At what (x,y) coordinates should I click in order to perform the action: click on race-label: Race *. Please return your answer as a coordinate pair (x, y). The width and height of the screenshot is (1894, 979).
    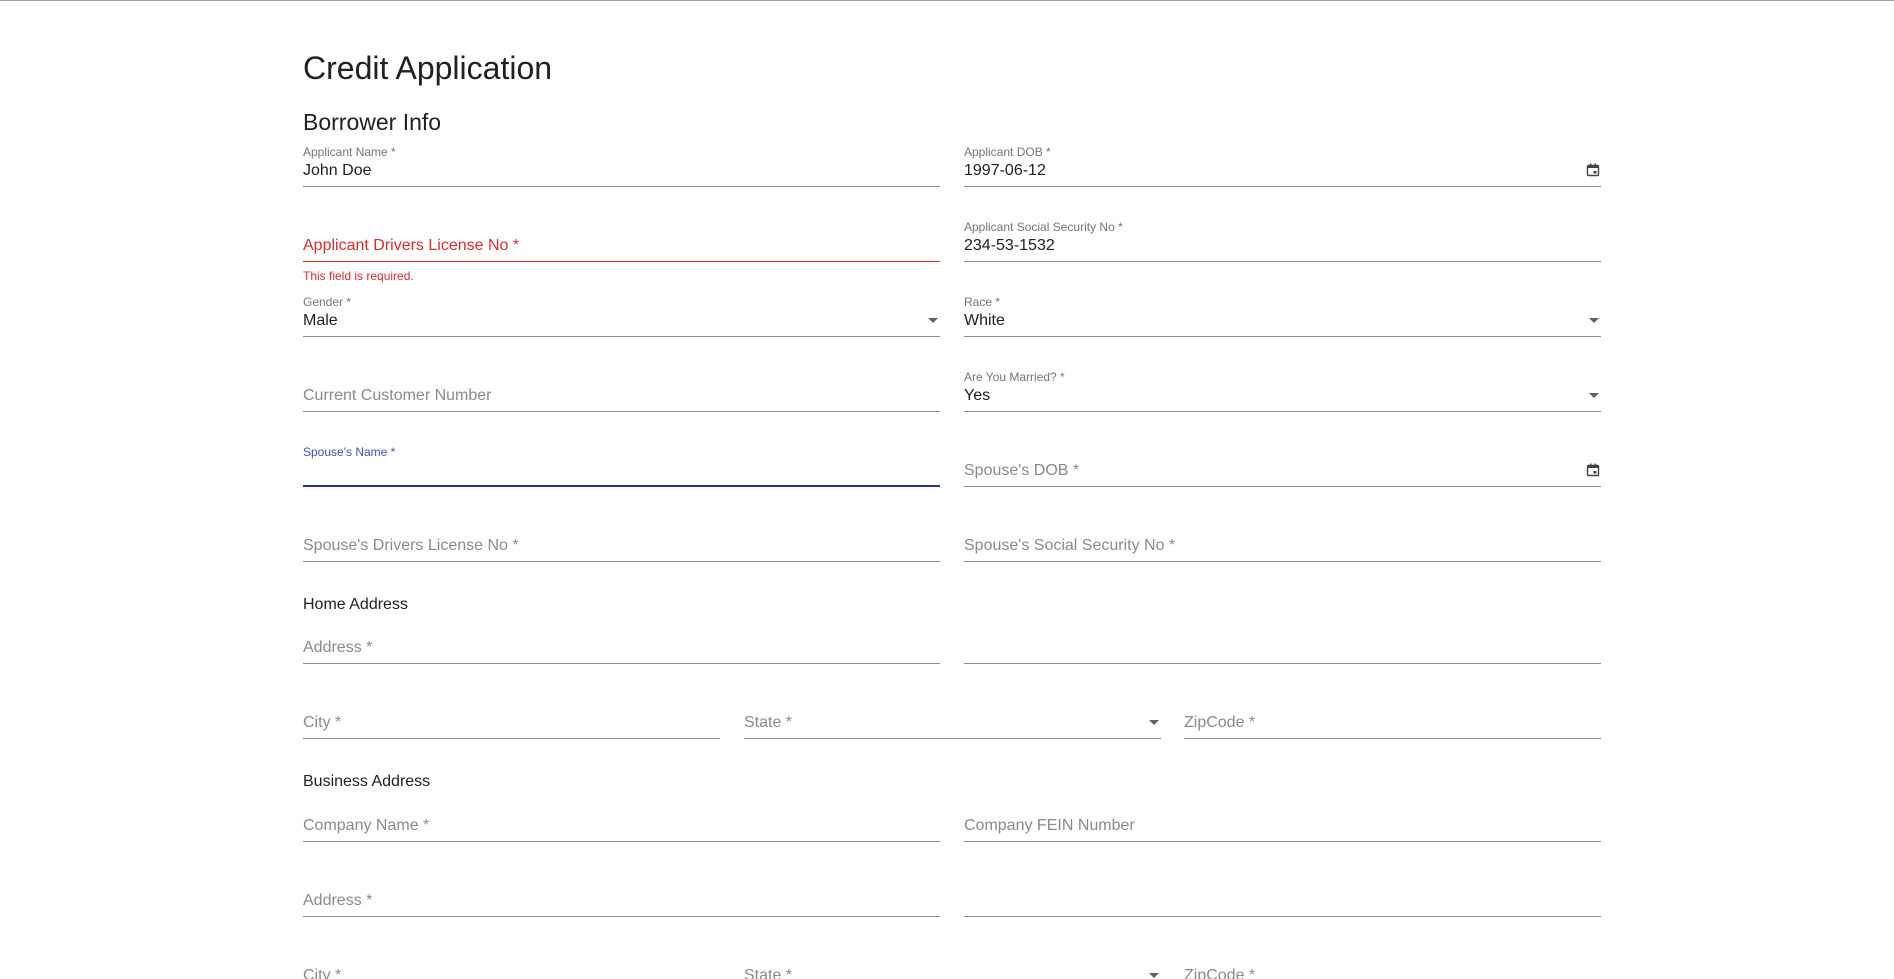
    Looking at the image, I should click on (982, 302).